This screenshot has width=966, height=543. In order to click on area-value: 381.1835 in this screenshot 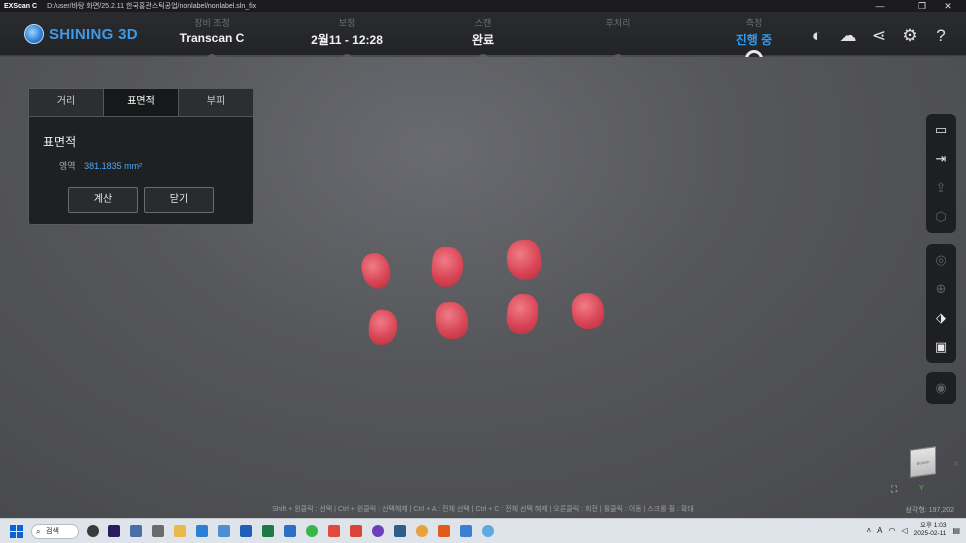, I will do `click(103, 166)`.